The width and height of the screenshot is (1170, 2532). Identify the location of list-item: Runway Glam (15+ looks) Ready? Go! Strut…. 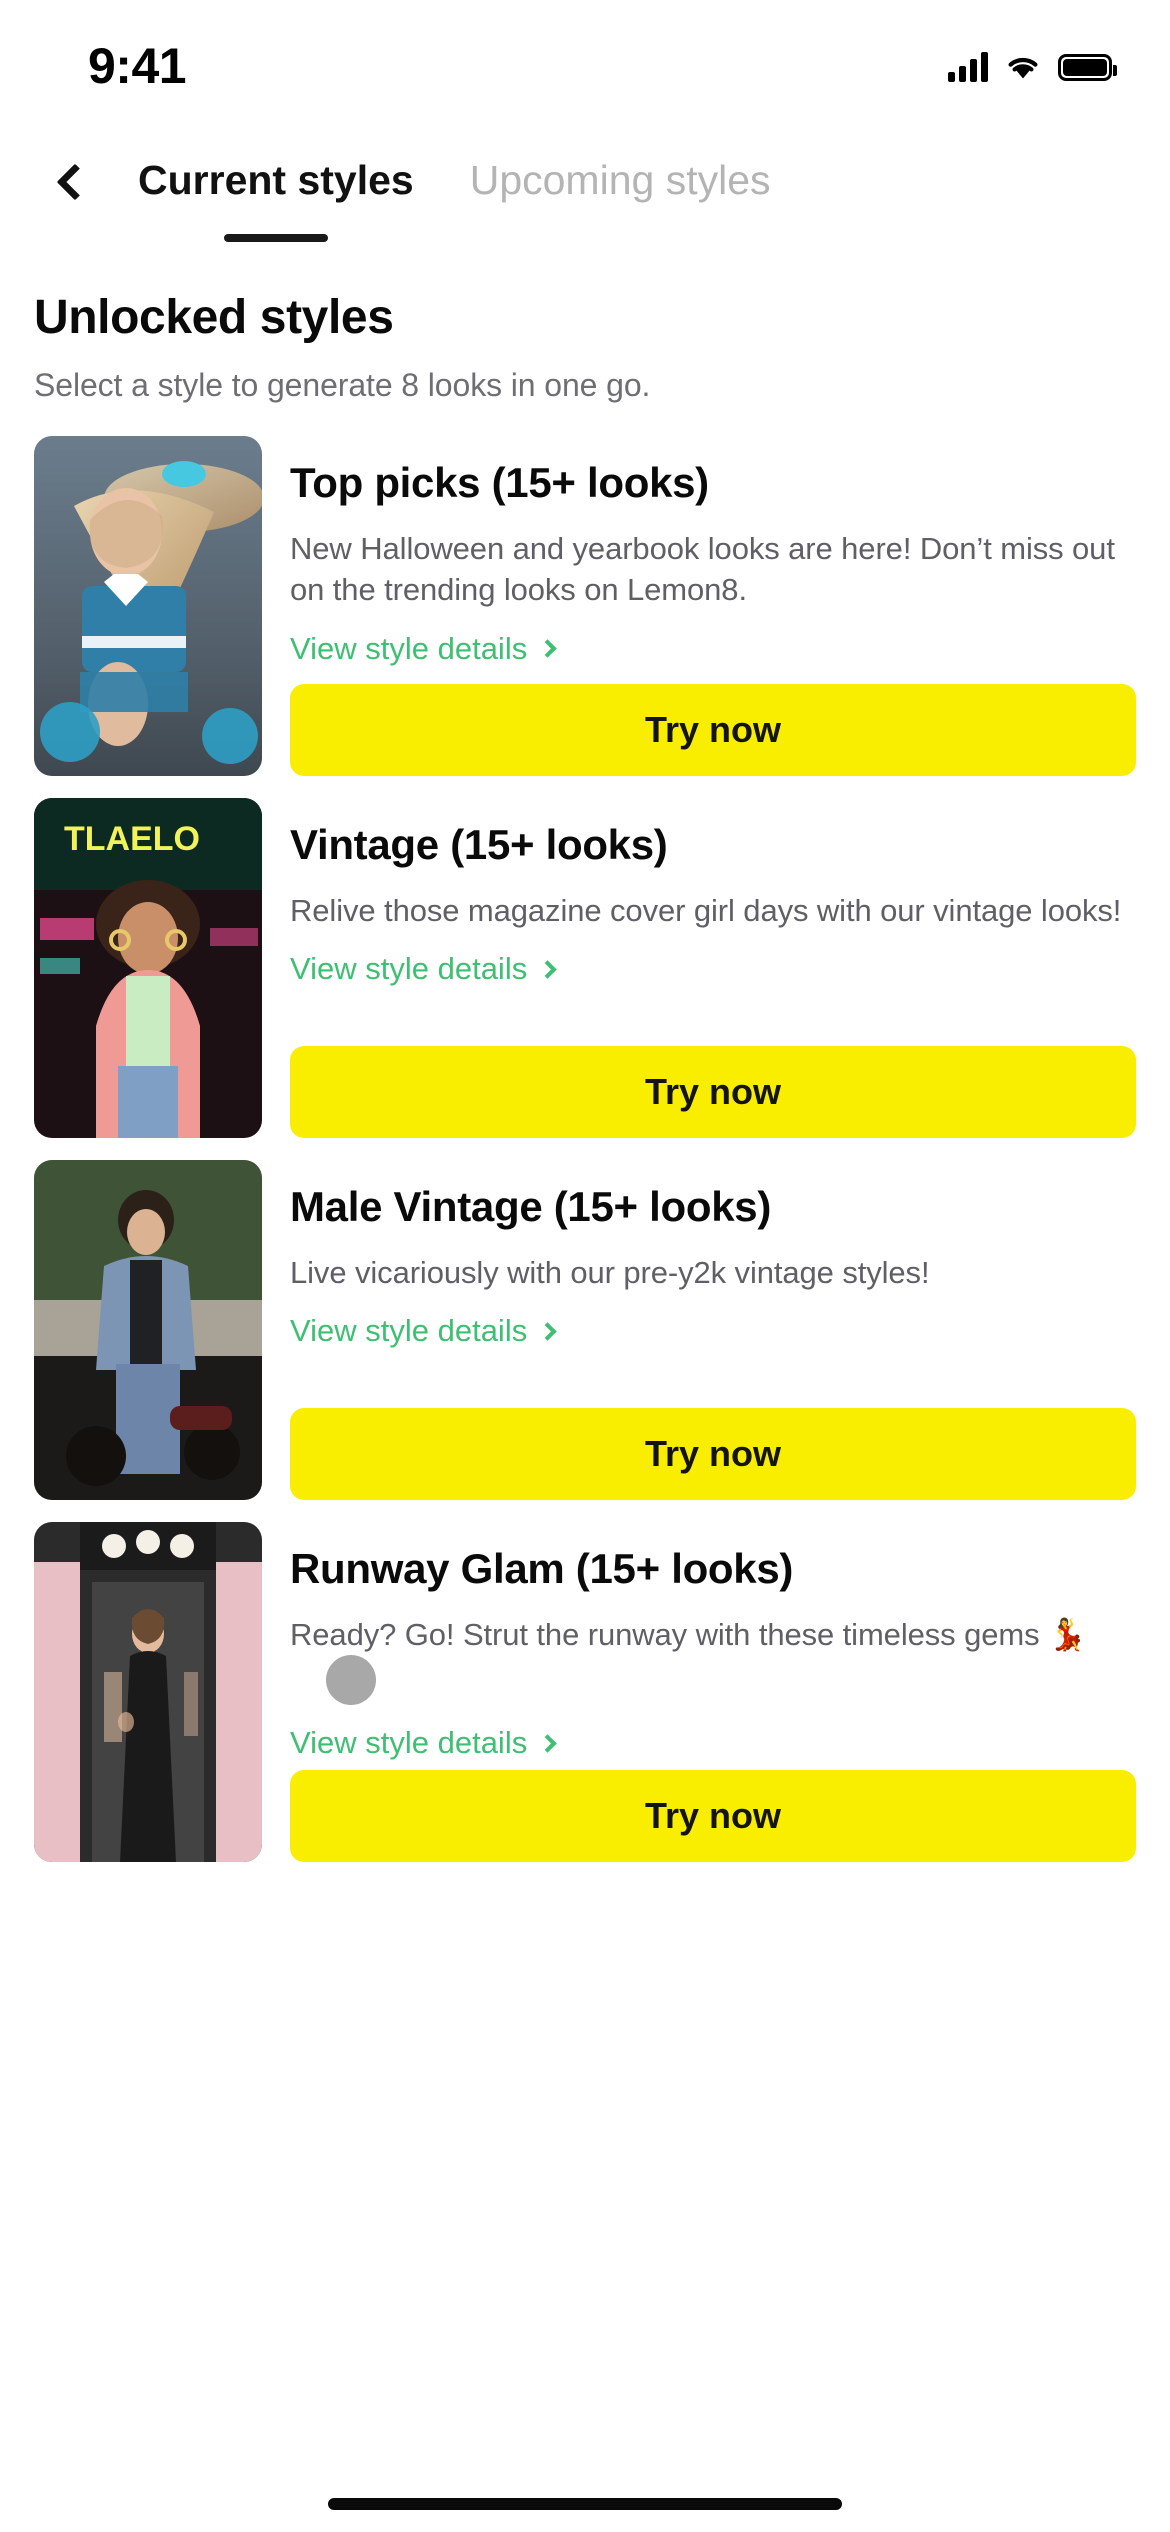
(585, 1692).